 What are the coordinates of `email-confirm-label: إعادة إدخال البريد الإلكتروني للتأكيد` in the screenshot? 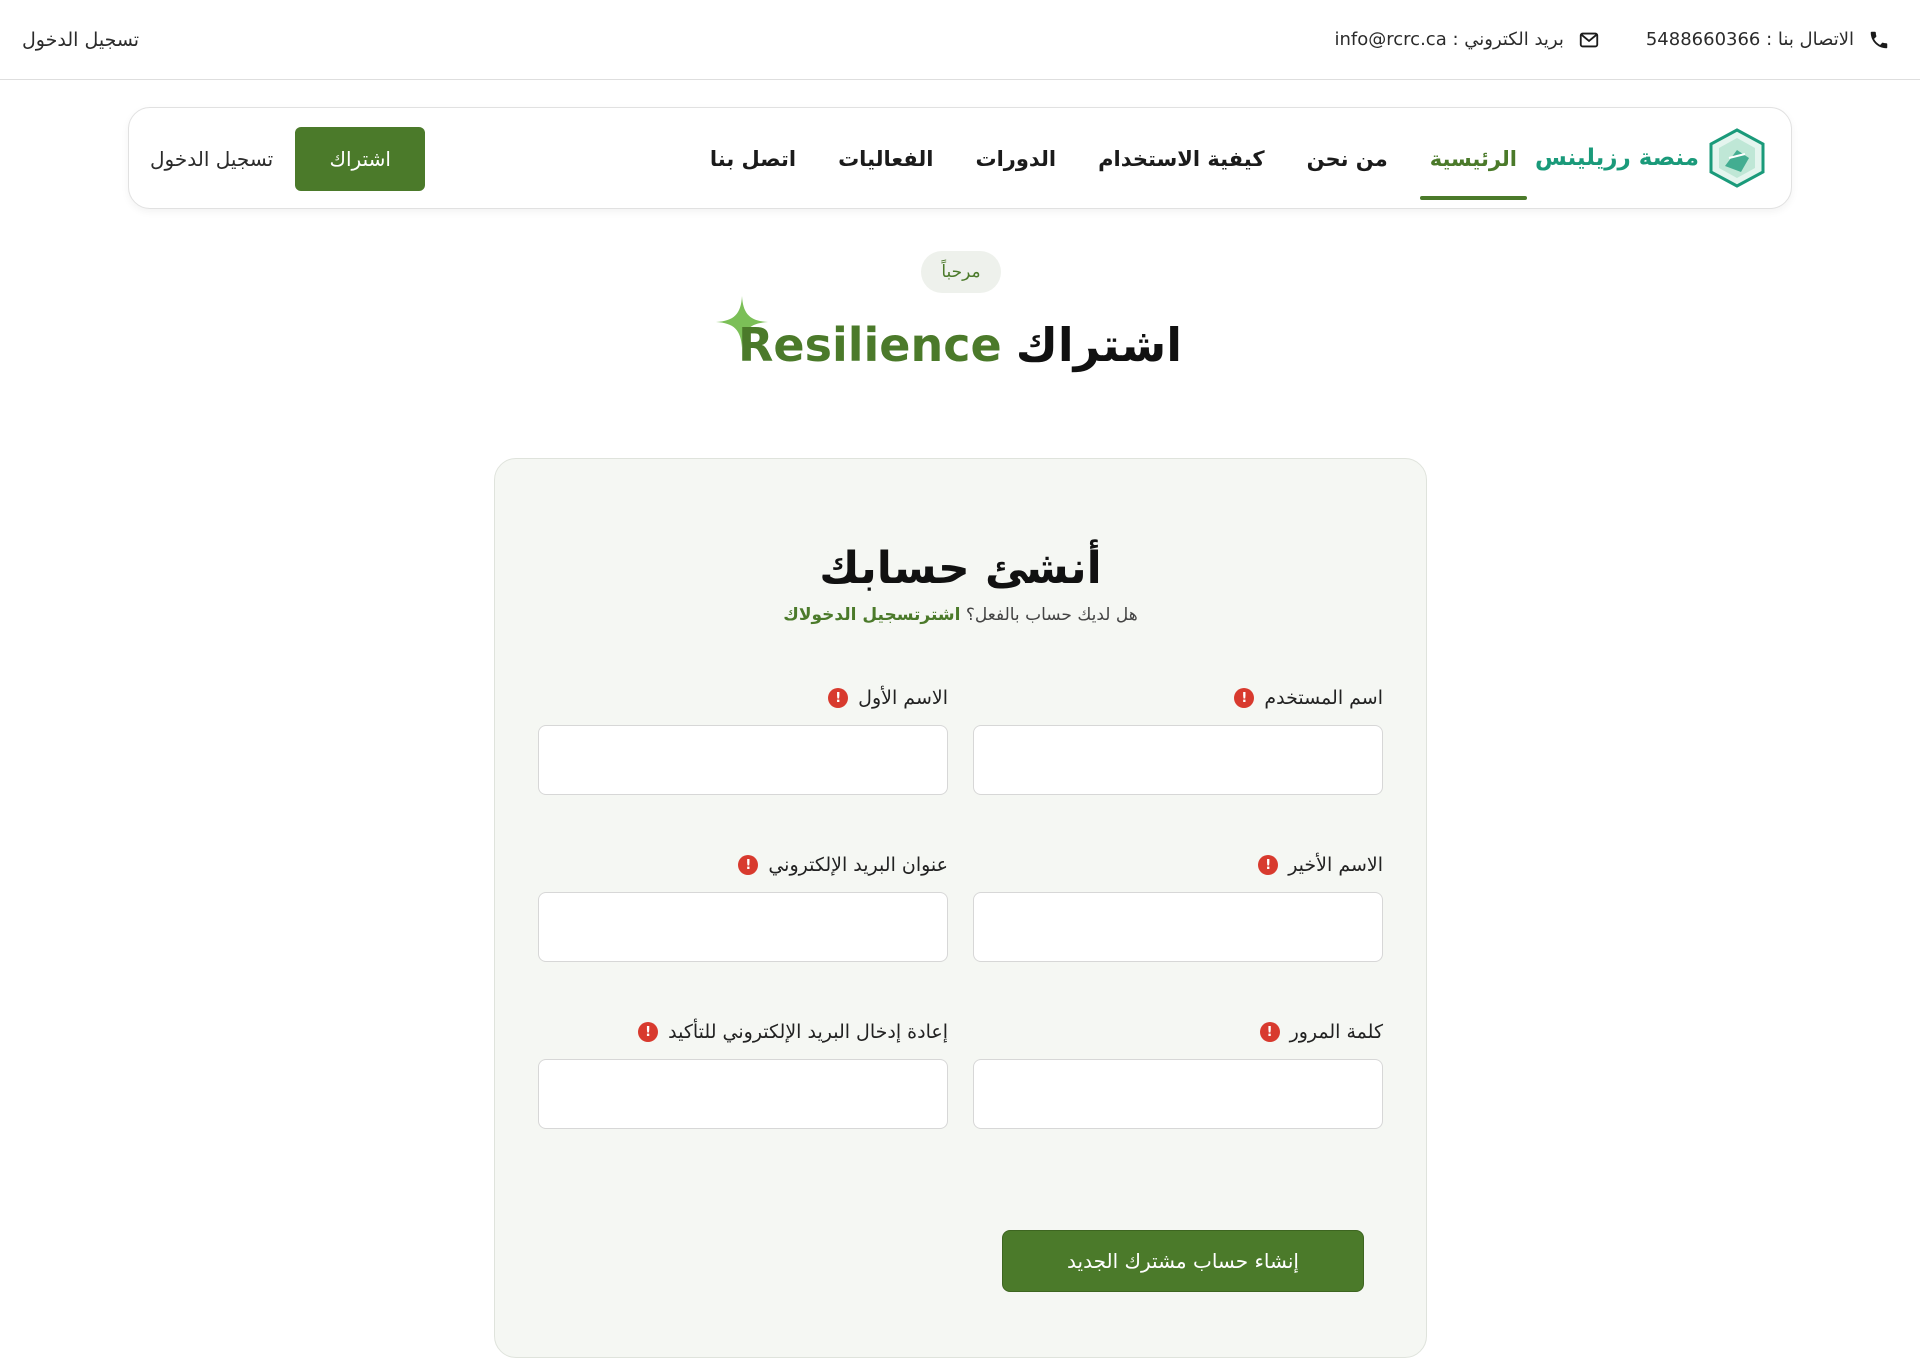 It's located at (808, 1032).